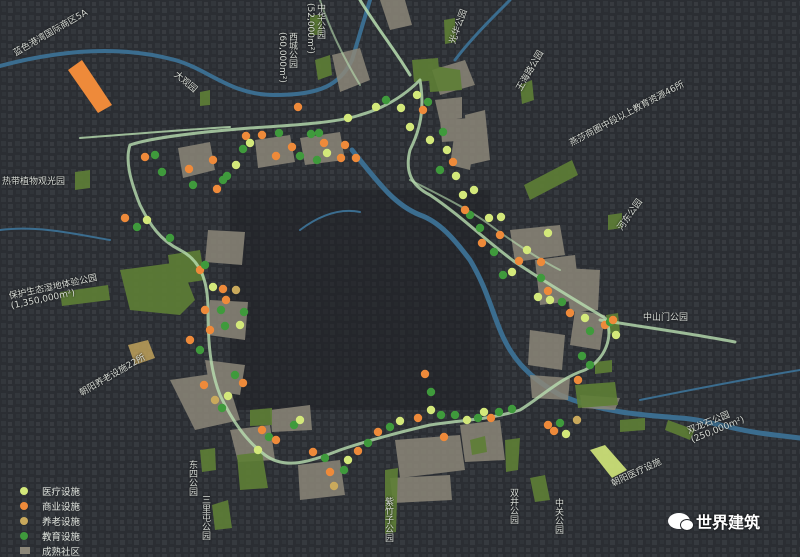 The image size is (800, 557). Describe the element at coordinates (681, 522) in the screenshot. I see `wechat-icon` at that location.